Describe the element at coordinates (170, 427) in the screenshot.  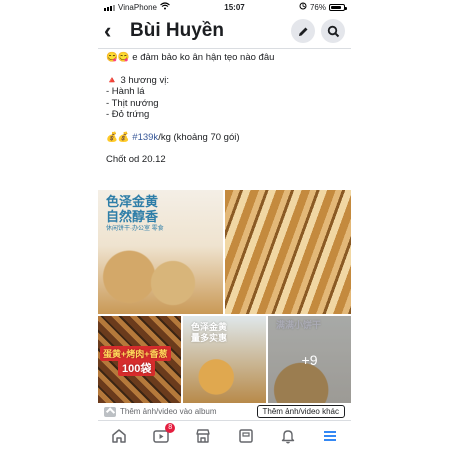
I see `video-badge: 8` at that location.